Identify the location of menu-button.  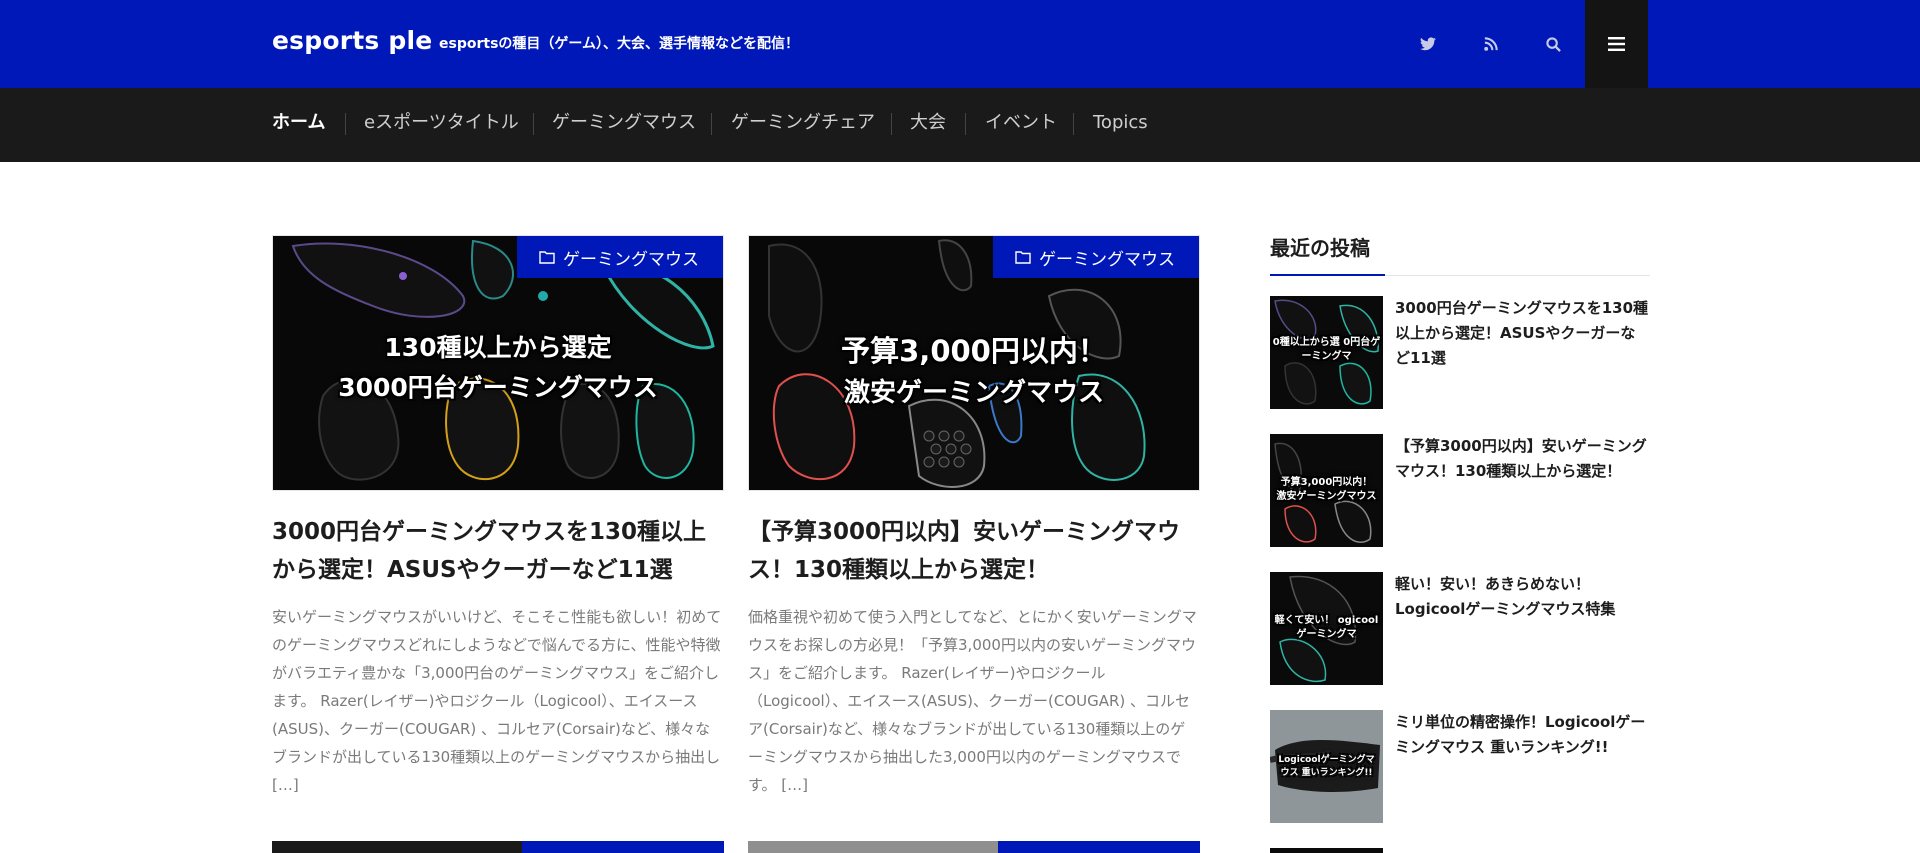
(1616, 44).